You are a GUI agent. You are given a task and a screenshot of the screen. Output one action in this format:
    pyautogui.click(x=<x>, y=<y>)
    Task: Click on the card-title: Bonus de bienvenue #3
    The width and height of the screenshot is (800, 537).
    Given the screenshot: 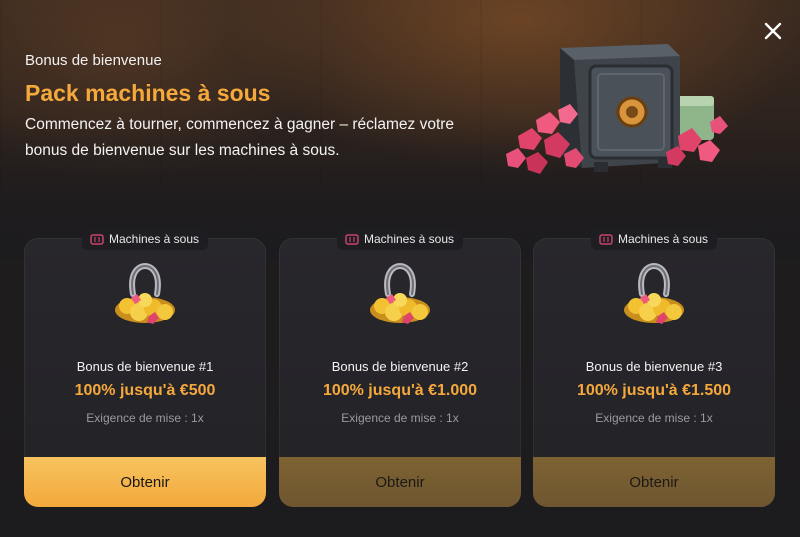 What is the action you would take?
    pyautogui.click(x=654, y=366)
    